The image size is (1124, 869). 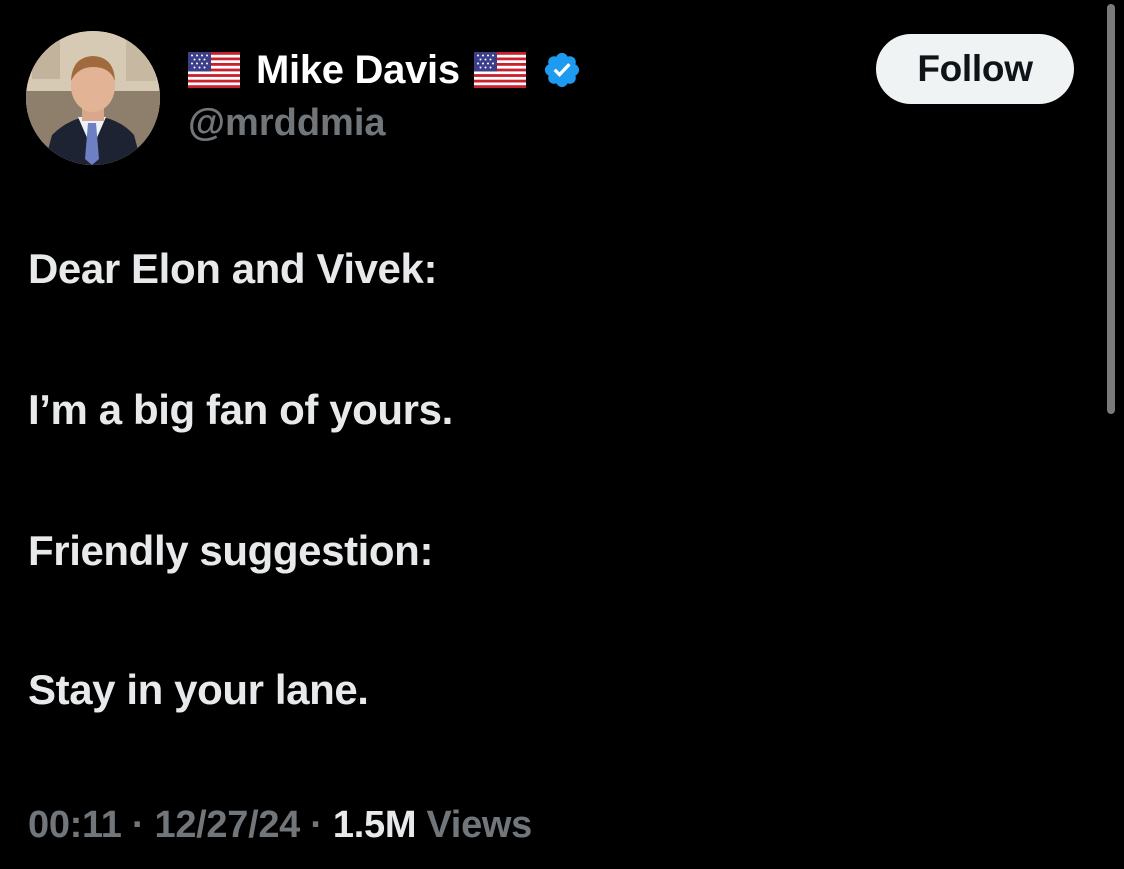 I want to click on tweet-text-line: Friendly suggestion:, so click(x=231, y=550).